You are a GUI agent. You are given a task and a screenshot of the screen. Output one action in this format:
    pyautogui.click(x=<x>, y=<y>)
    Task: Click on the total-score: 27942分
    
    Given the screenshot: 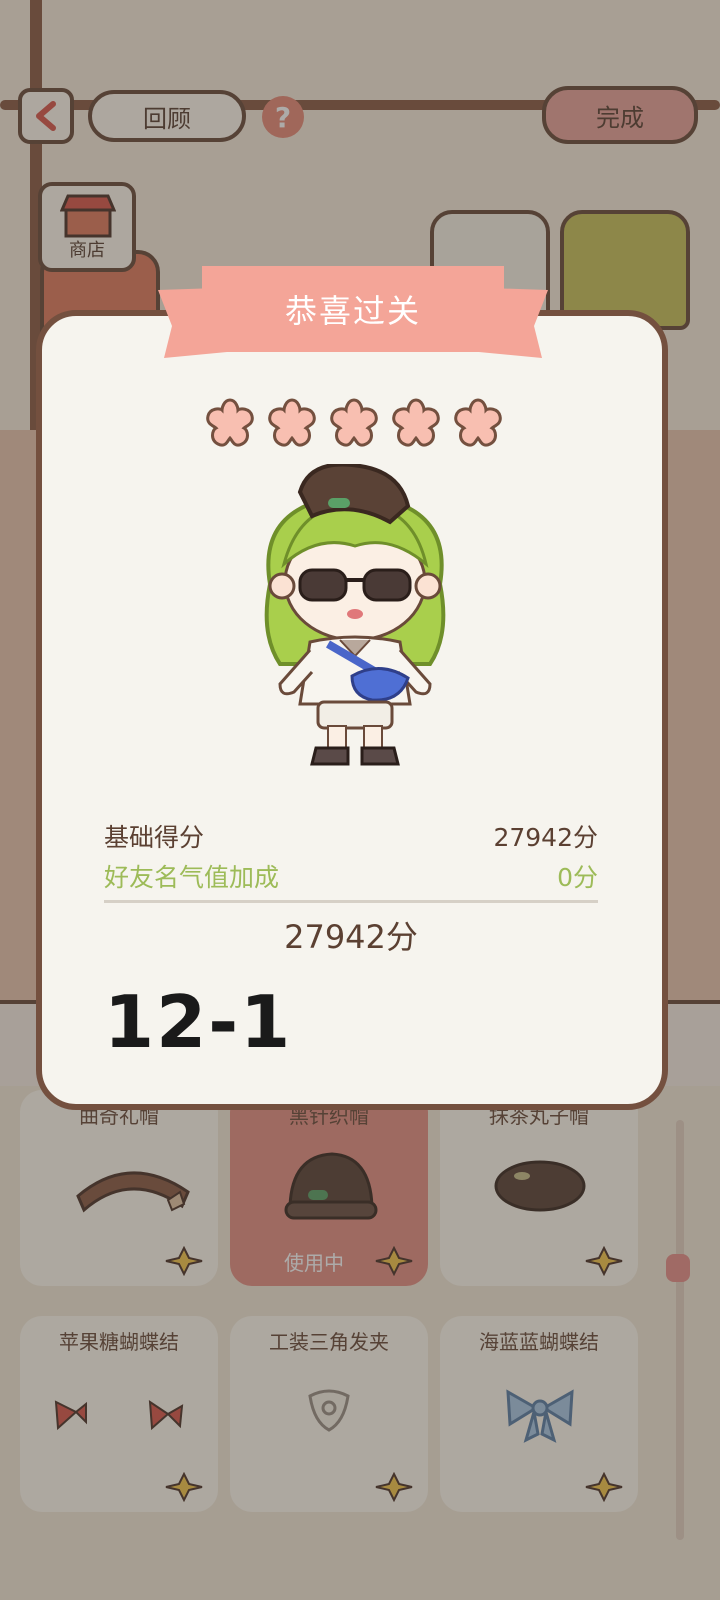 What is the action you would take?
    pyautogui.click(x=351, y=937)
    